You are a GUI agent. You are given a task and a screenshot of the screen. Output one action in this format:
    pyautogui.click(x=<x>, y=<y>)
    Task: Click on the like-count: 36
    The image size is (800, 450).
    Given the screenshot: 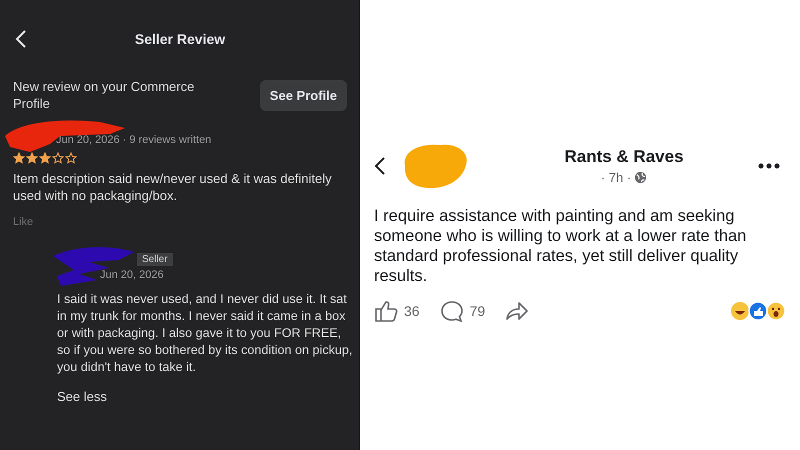 What is the action you would take?
    pyautogui.click(x=412, y=311)
    